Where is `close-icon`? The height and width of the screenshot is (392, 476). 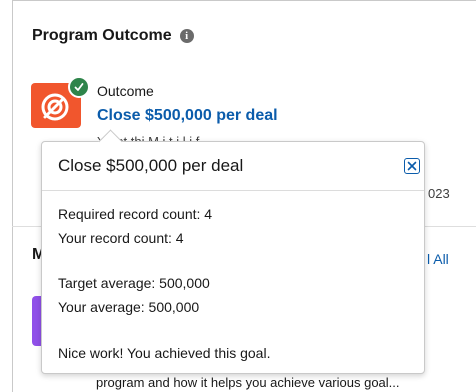 close-icon is located at coordinates (412, 166).